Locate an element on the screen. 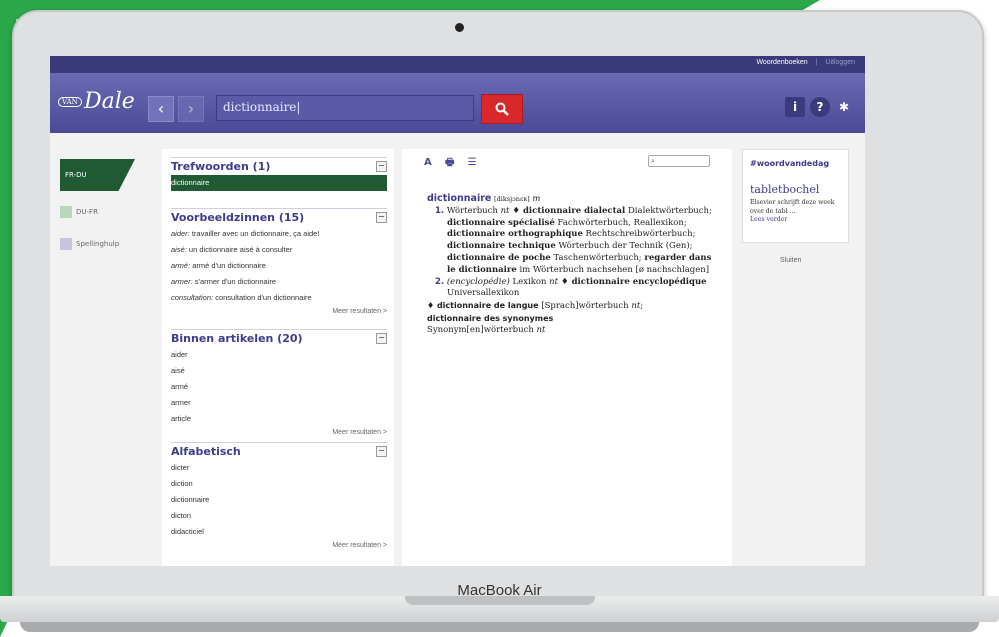  example-item: armé: armé d'un dictionnaire is located at coordinates (279, 266).